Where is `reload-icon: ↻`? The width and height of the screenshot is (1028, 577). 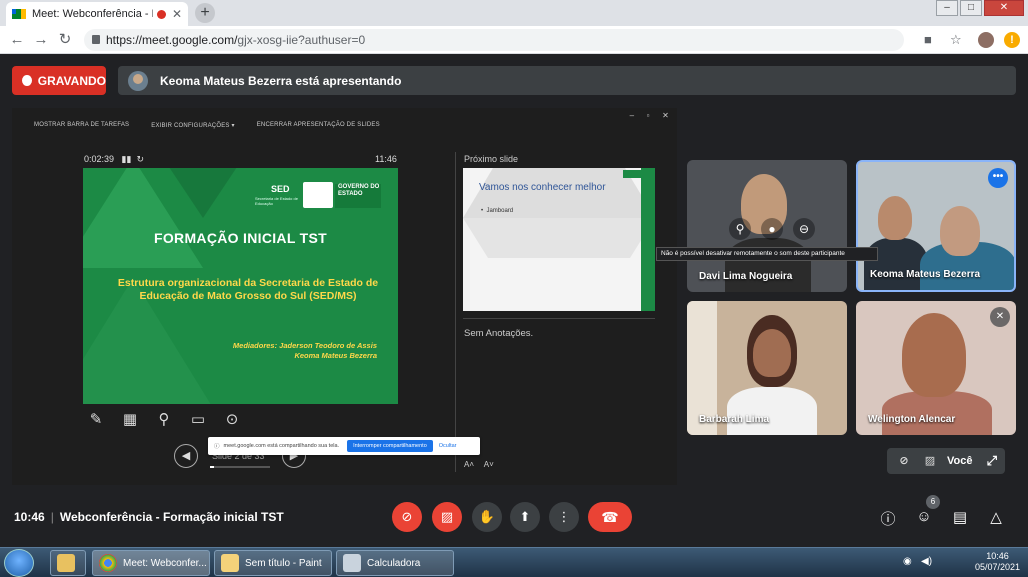
reload-icon: ↻ is located at coordinates (65, 40).